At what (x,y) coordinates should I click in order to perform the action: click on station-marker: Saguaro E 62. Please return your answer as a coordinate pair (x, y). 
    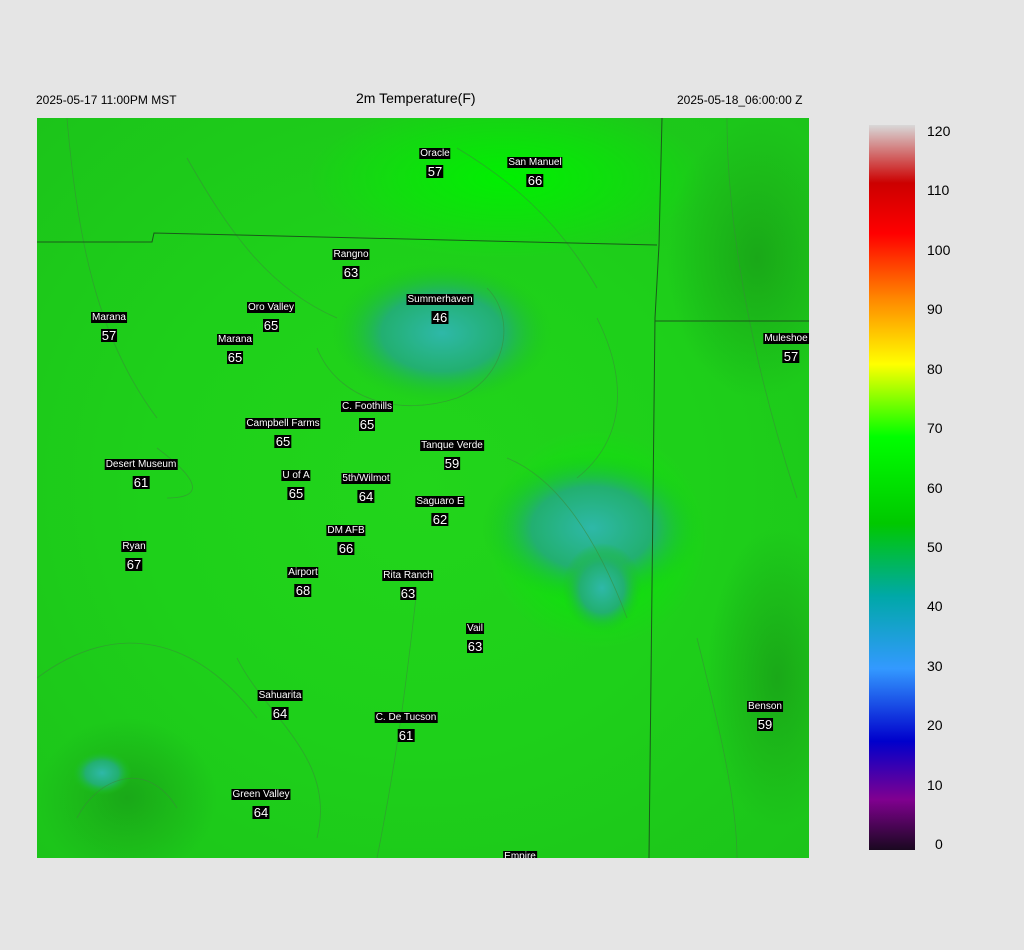
    Looking at the image, I should click on (440, 509).